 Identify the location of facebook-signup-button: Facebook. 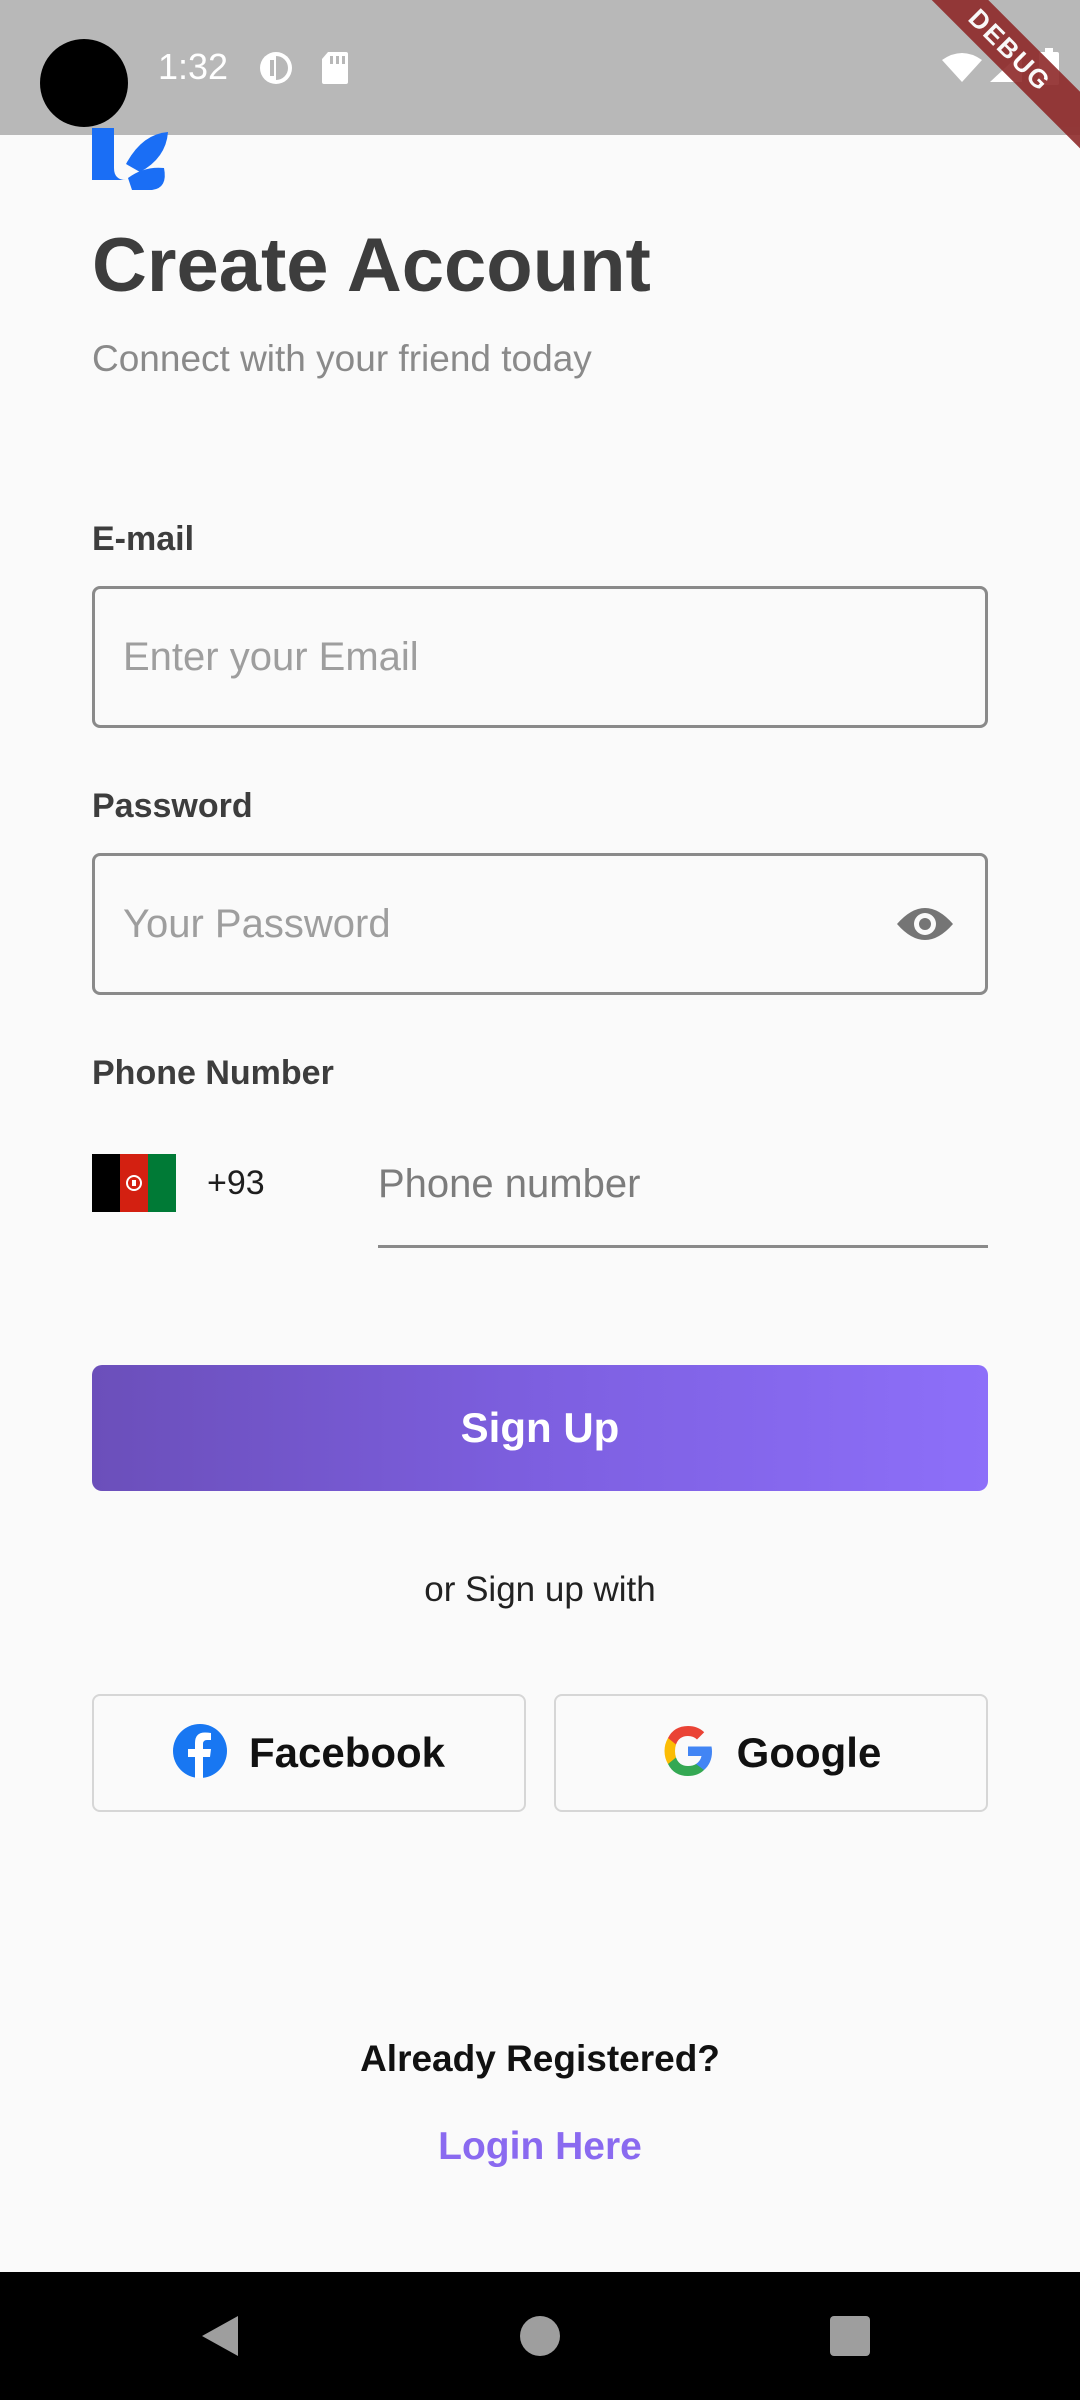
(309, 1753).